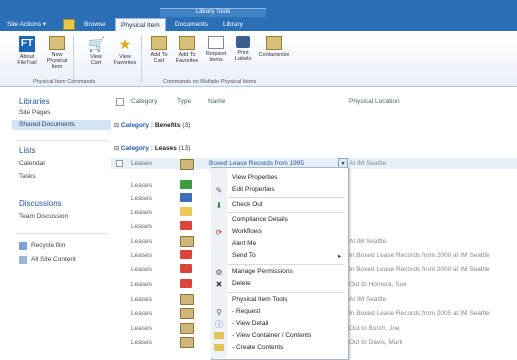 The image size is (517, 360). I want to click on sidebar-item-all-site-content: All Site Content, so click(53, 259).